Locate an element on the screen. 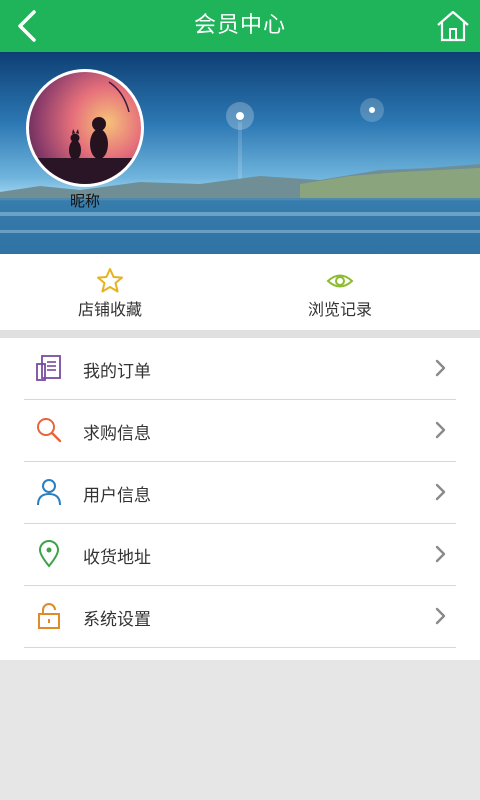 Image resolution: width=480 pixels, height=800 pixels. menu-item-label: 系统设置 is located at coordinates (117, 620).